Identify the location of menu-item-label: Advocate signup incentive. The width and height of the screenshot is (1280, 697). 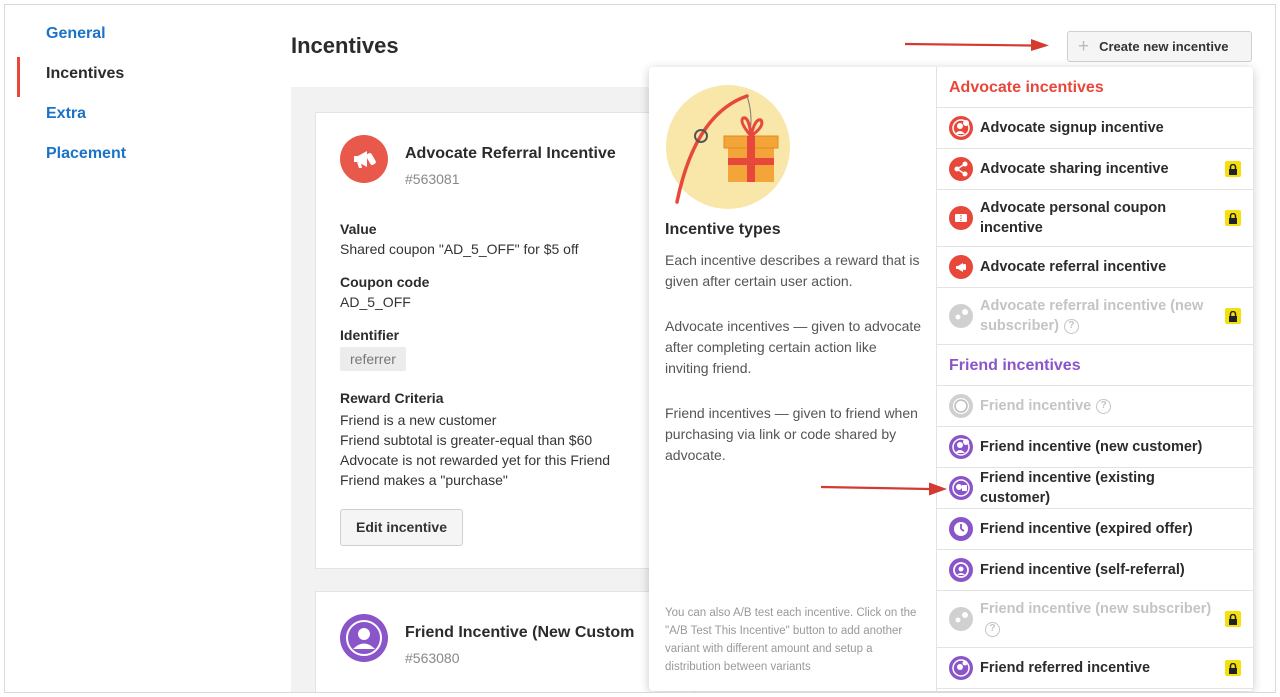
(1072, 128).